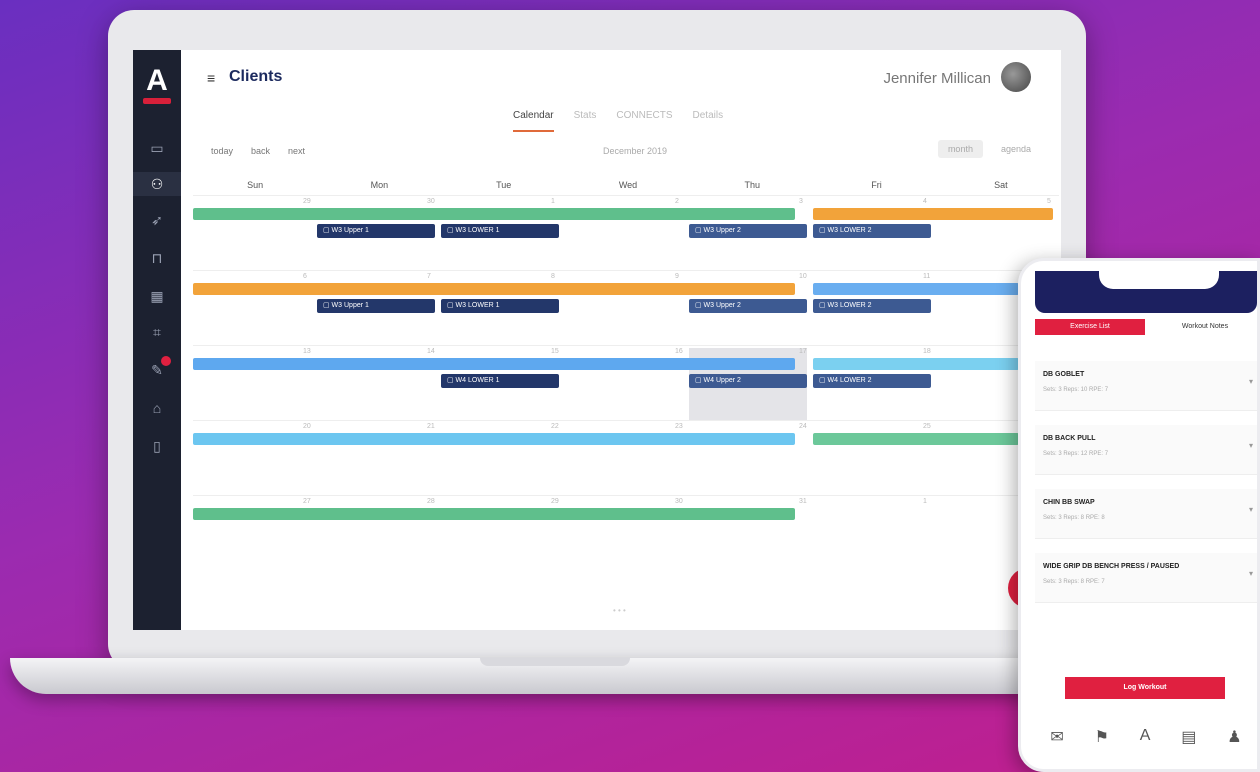 The height and width of the screenshot is (772, 1260). What do you see at coordinates (1111, 566) in the screenshot?
I see `exercise-title: WIDE GRIP DB BENCH PRESS / PAUSED` at bounding box center [1111, 566].